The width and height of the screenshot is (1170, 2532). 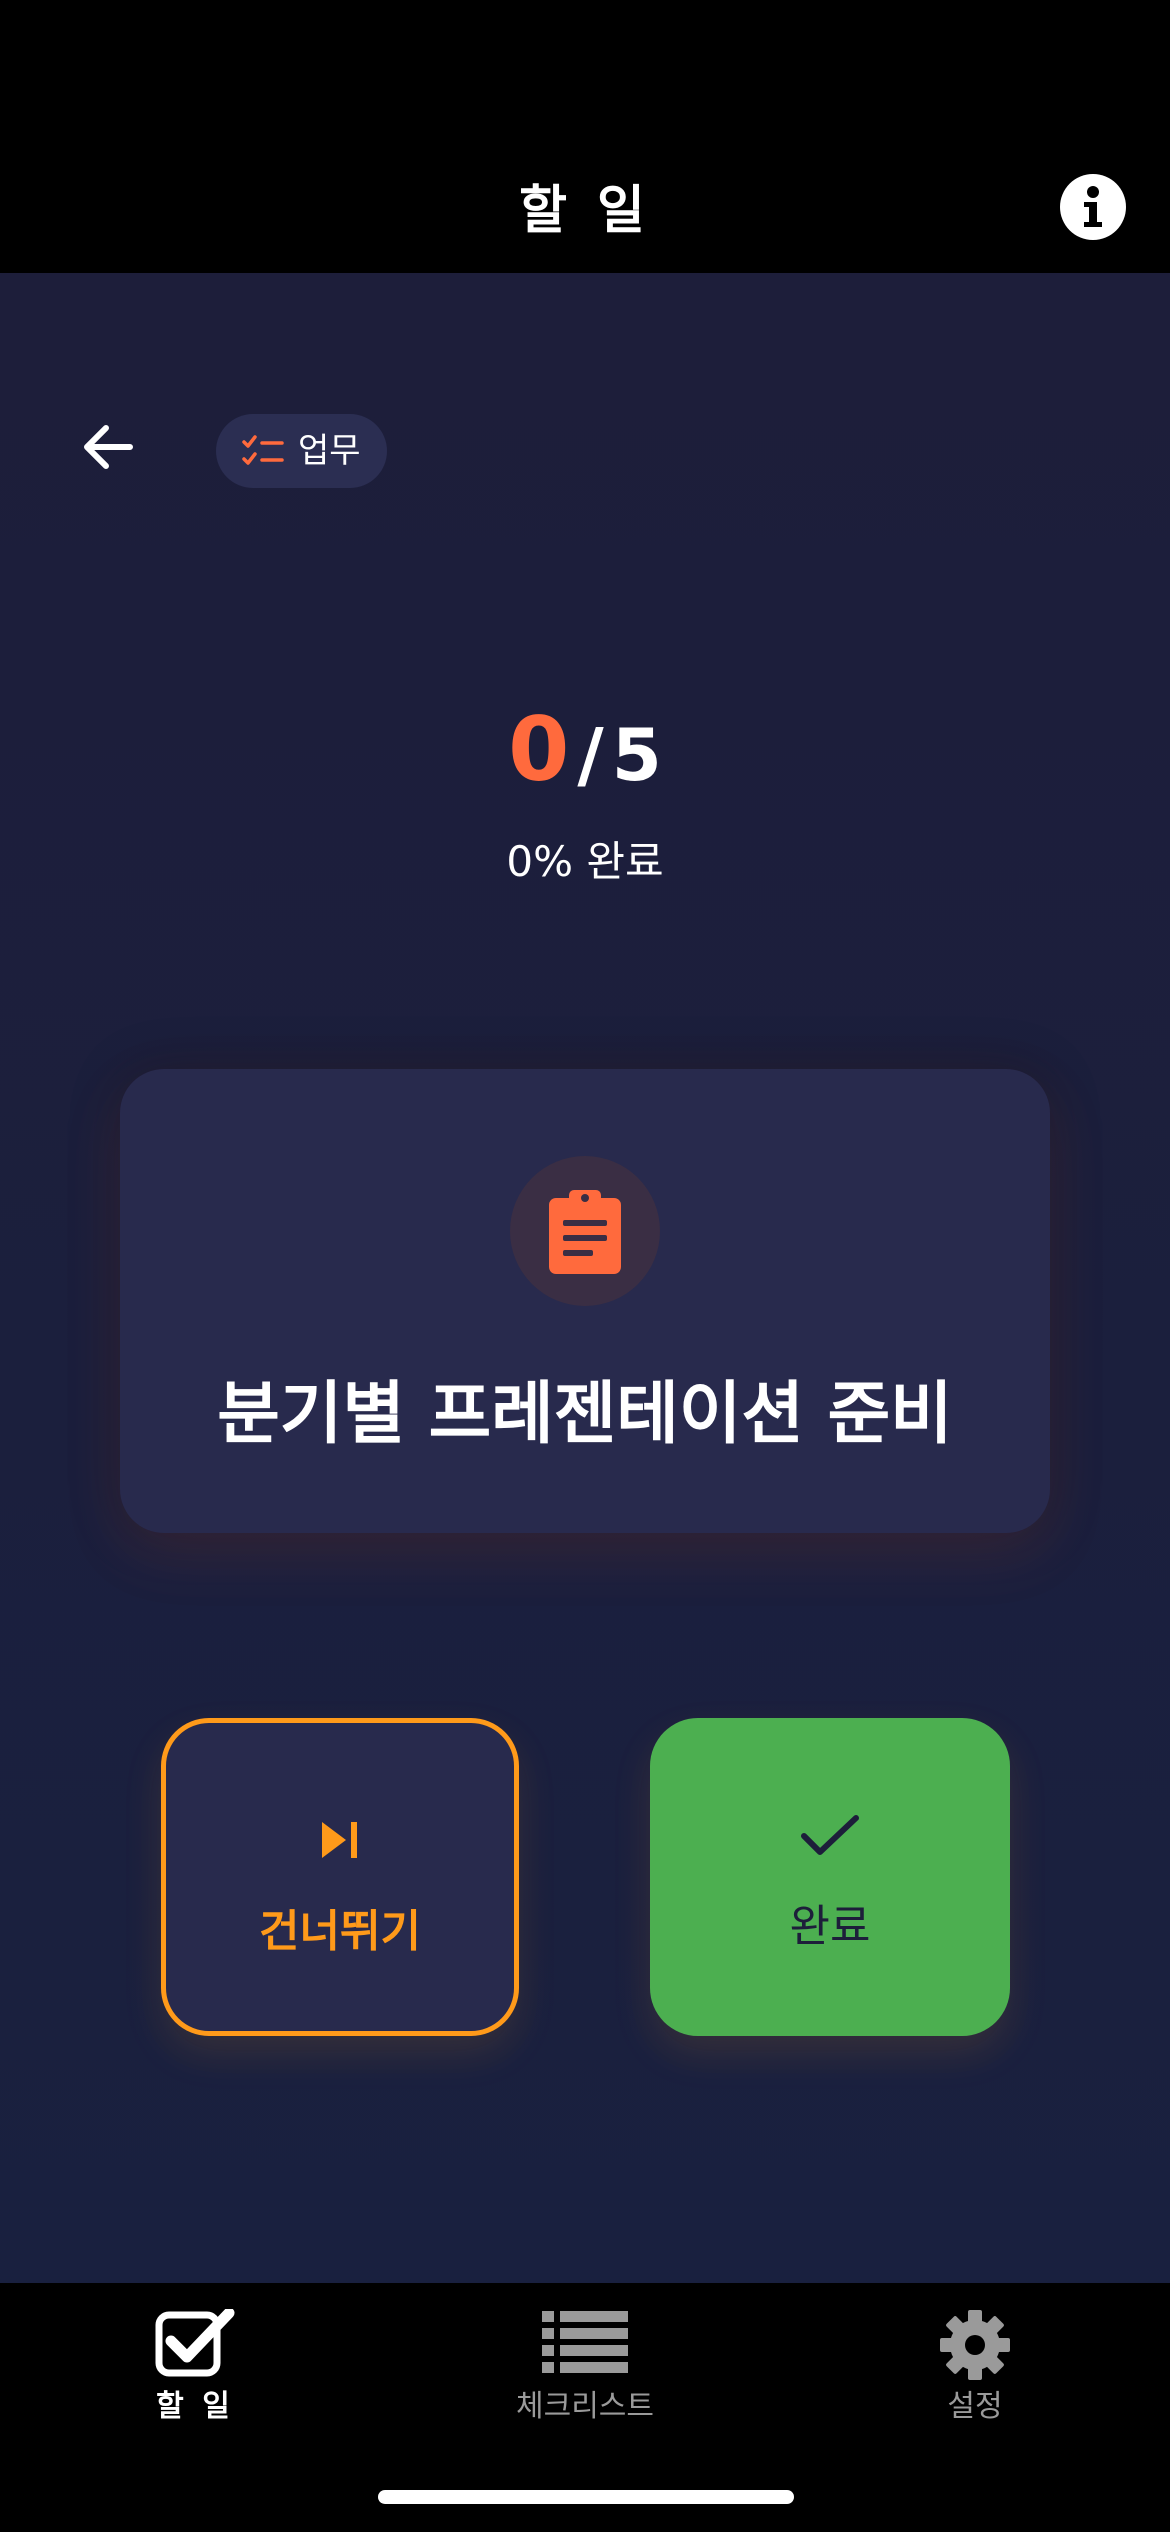 What do you see at coordinates (585, 1414) in the screenshot?
I see `task-title: 분기별 프레젠테이션 준비` at bounding box center [585, 1414].